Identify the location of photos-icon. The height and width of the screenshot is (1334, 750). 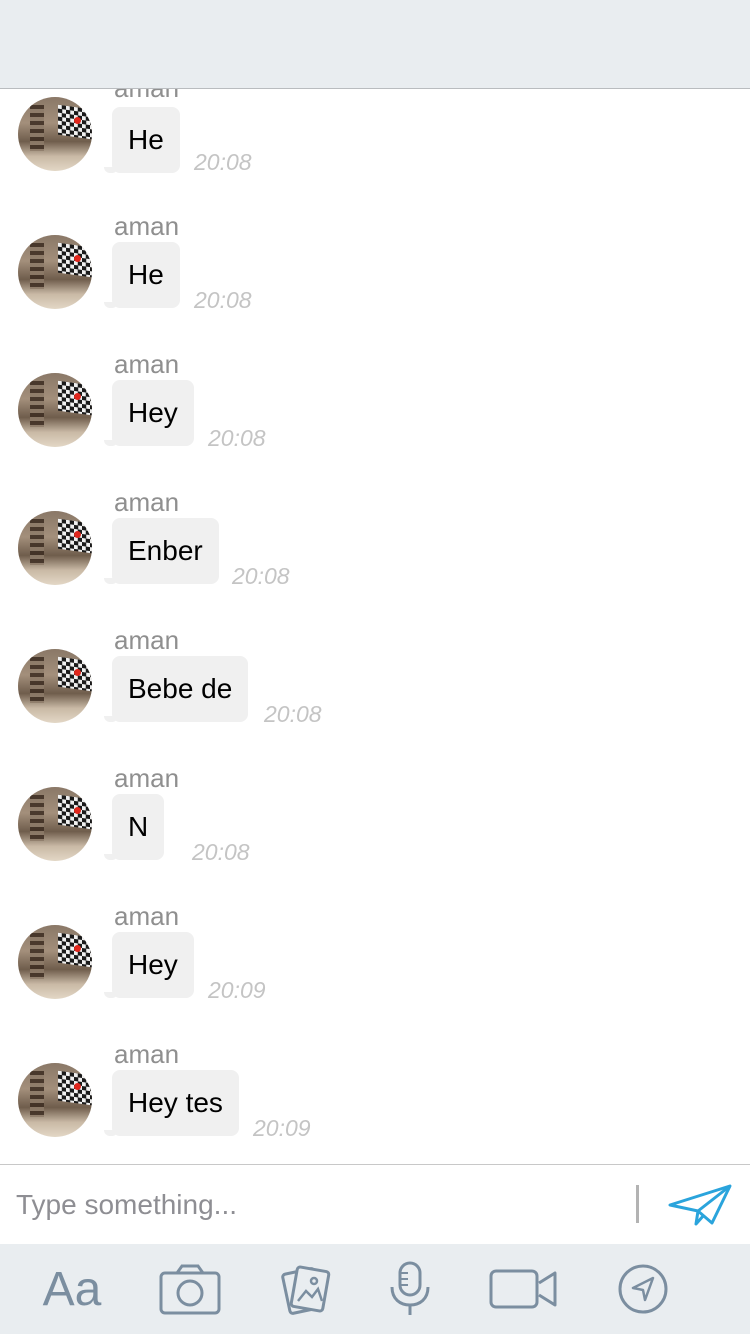
(306, 1290).